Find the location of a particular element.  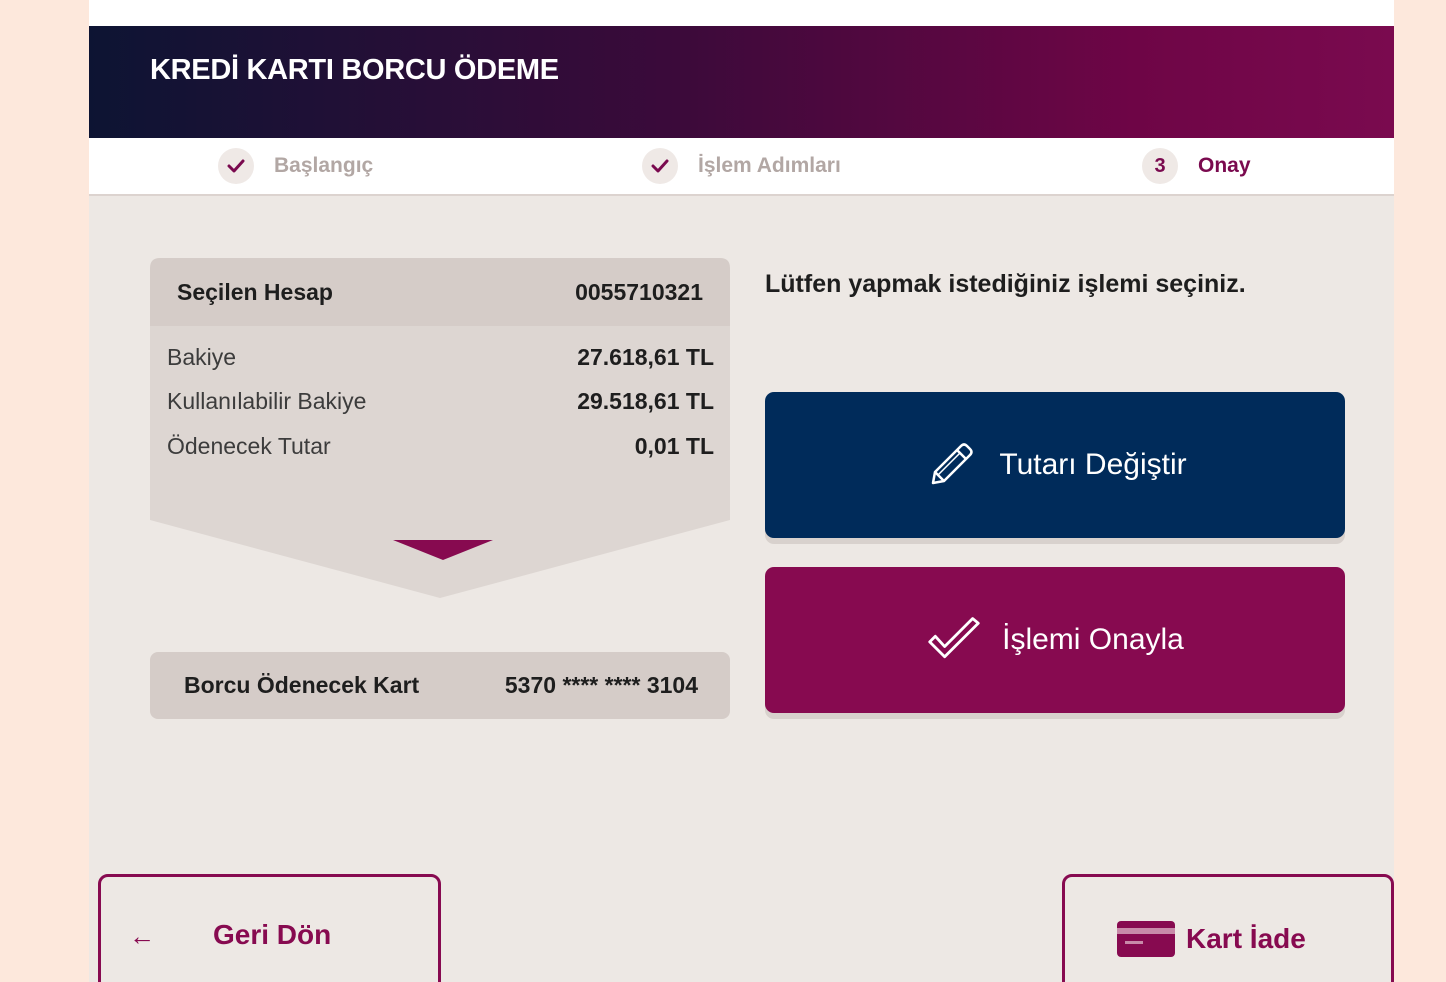

back-button-label: Geri Dön is located at coordinates (272, 934).